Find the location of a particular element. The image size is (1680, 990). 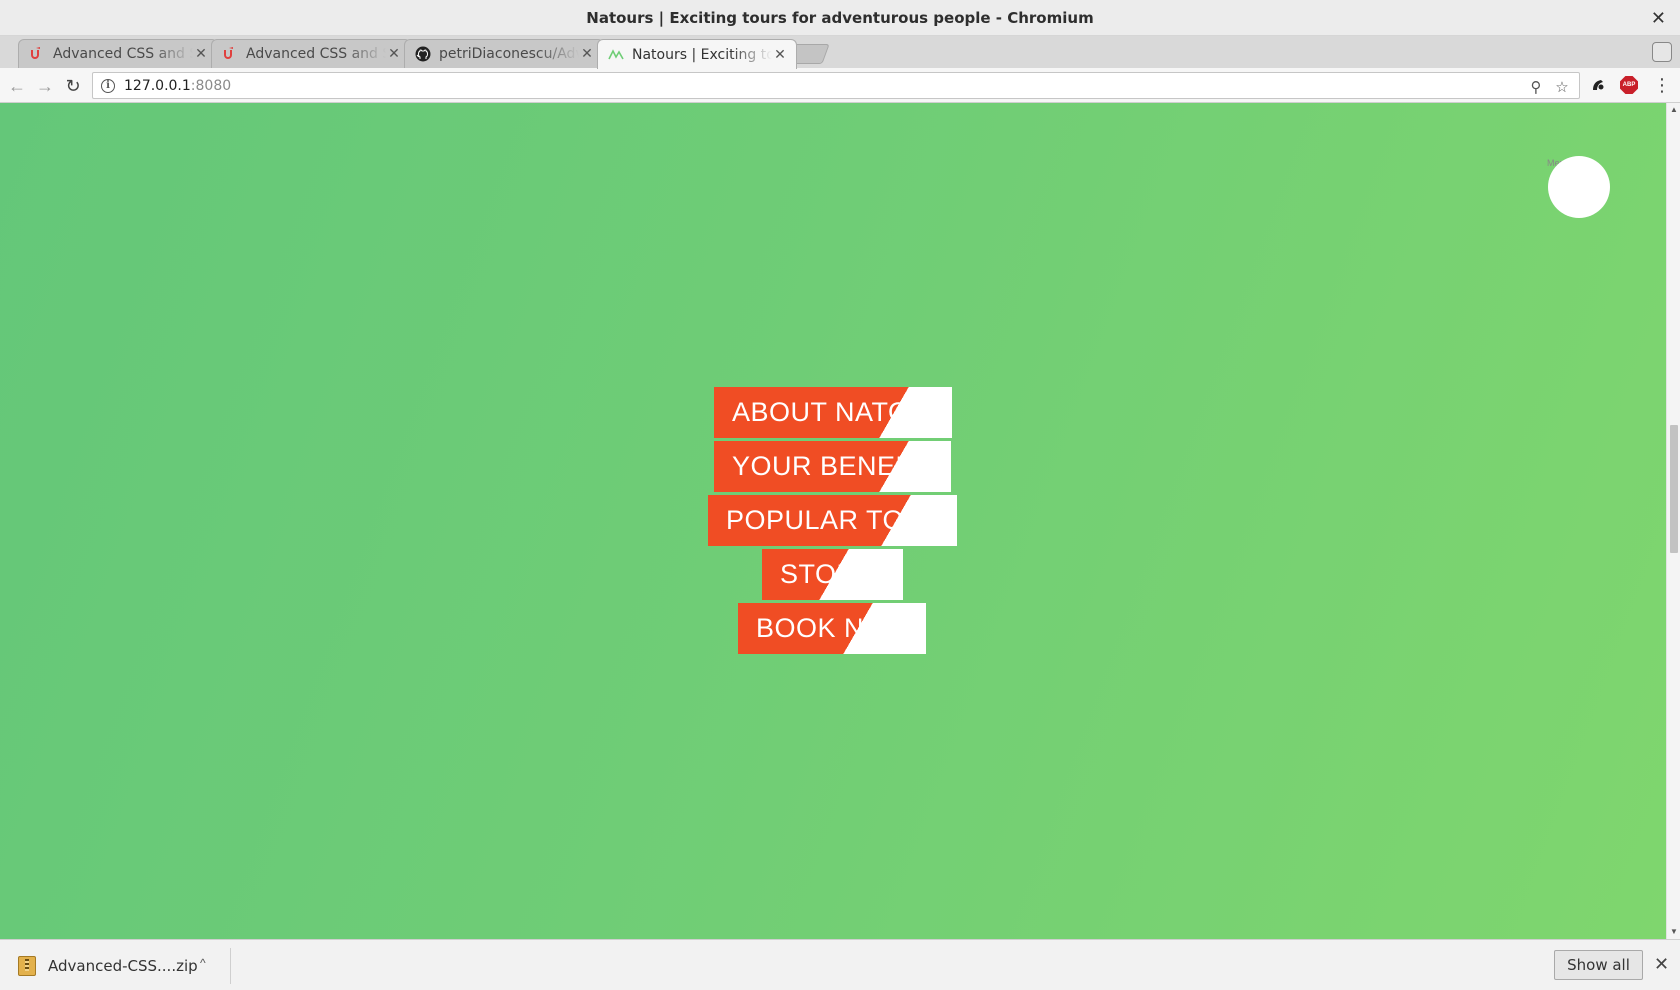

nav-link-stories: STORIES is located at coordinates (832, 574).